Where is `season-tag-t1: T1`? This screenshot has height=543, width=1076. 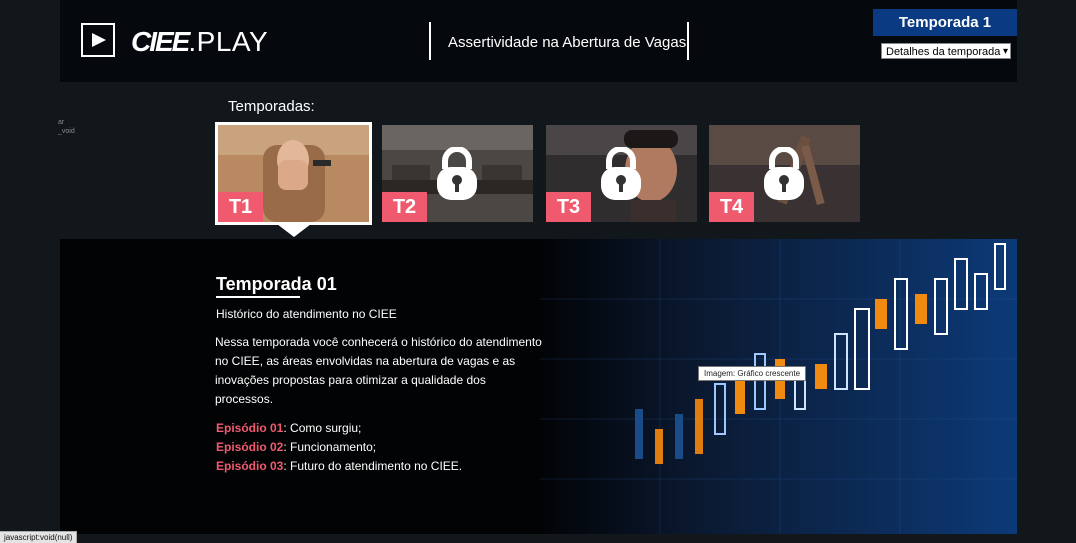 season-tag-t1: T1 is located at coordinates (240, 207).